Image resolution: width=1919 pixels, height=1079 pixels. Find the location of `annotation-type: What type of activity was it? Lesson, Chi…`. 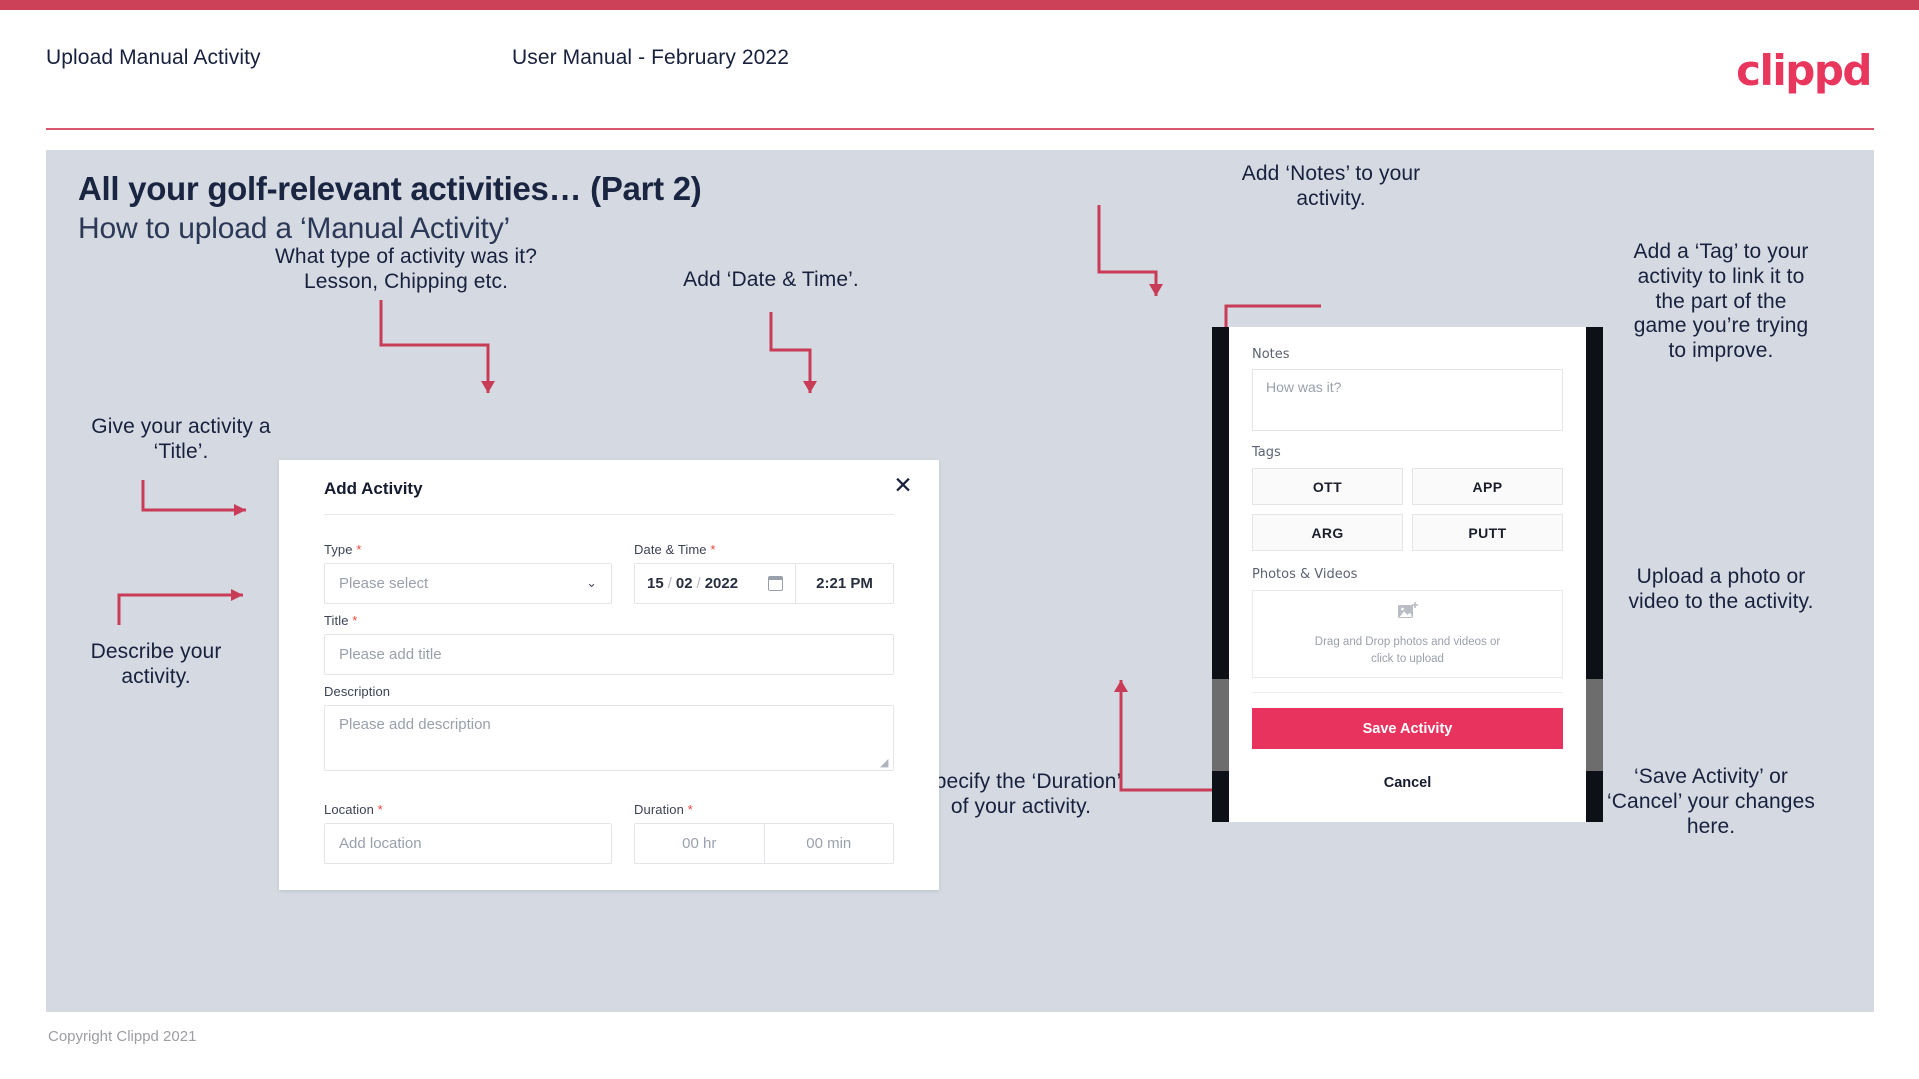

annotation-type: What type of activity was it? Lesson, Chi… is located at coordinates (406, 269).